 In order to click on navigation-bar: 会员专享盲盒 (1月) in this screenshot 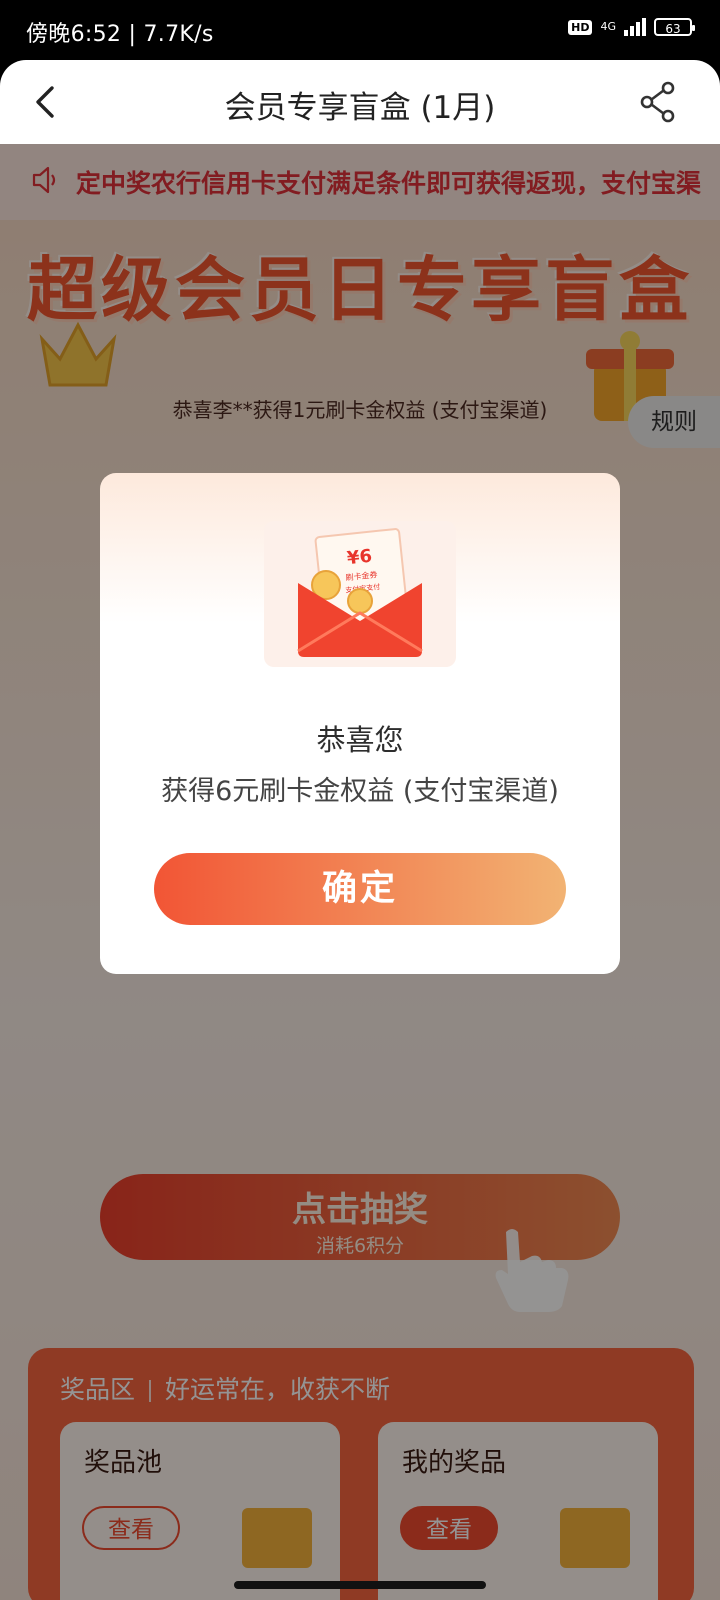, I will do `click(360, 102)`.